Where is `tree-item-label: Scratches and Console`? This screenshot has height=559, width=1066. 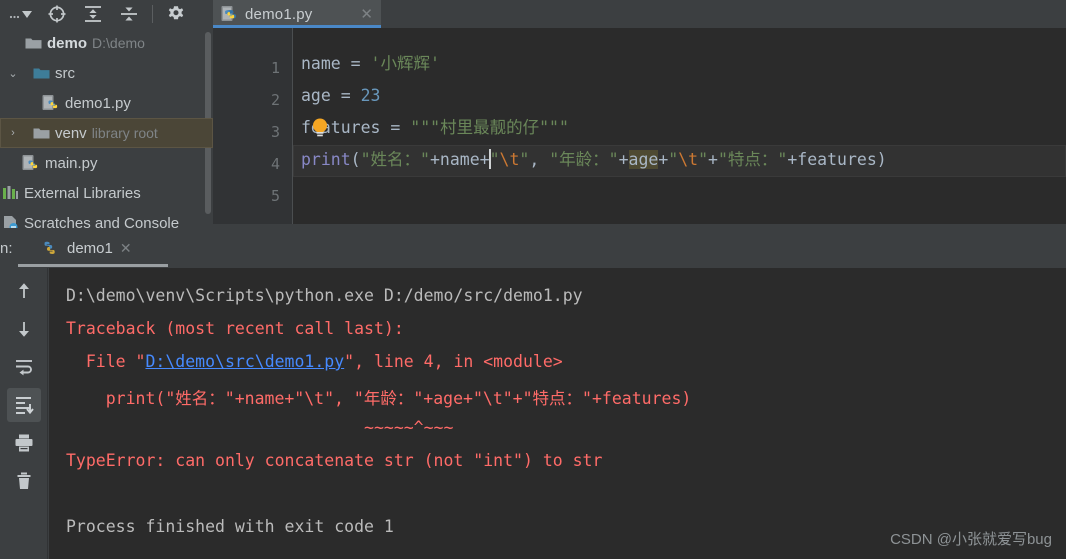 tree-item-label: Scratches and Console is located at coordinates (102, 221).